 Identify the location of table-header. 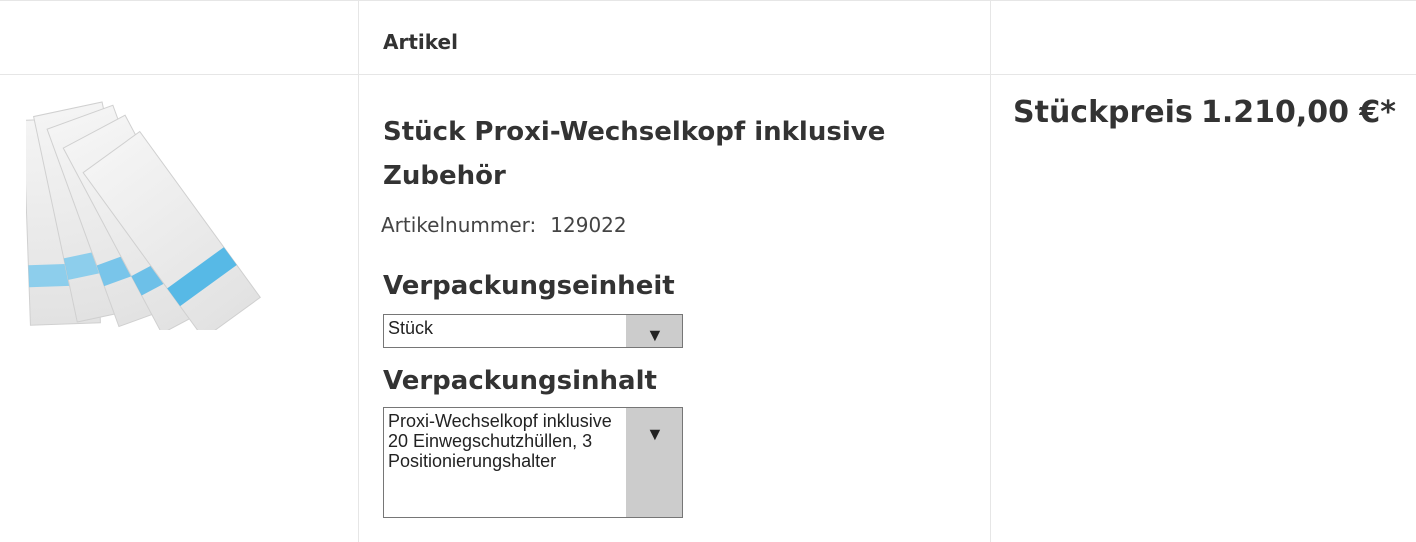
(708, 37).